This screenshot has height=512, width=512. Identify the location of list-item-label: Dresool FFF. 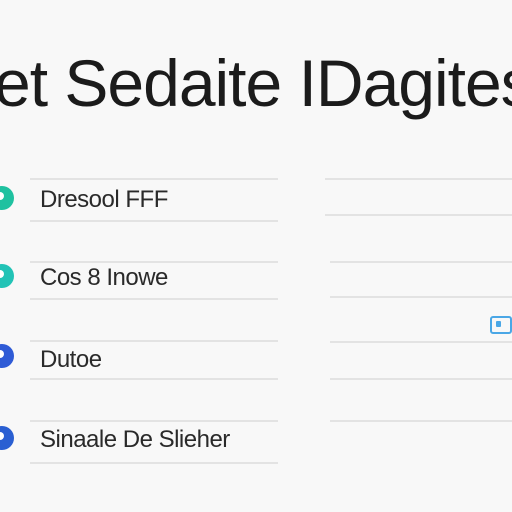
(104, 199).